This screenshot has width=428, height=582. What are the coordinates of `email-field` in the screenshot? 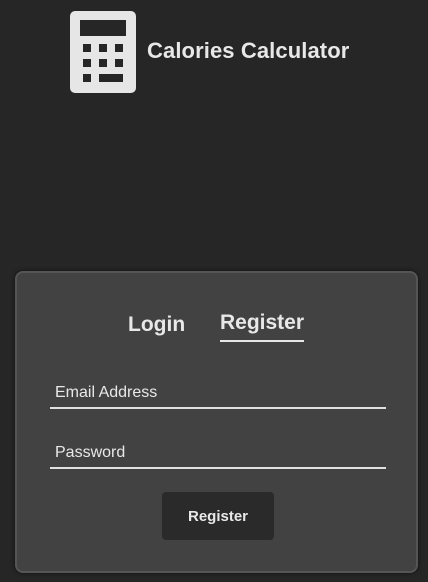 It's located at (218, 396).